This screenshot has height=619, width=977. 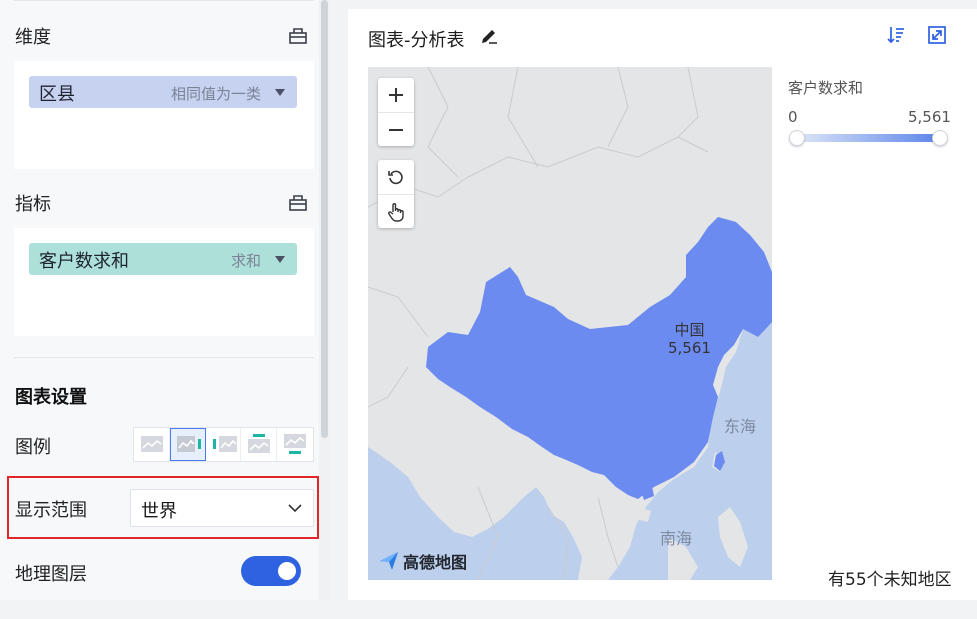 I want to click on legend-right-icon, so click(x=188, y=444).